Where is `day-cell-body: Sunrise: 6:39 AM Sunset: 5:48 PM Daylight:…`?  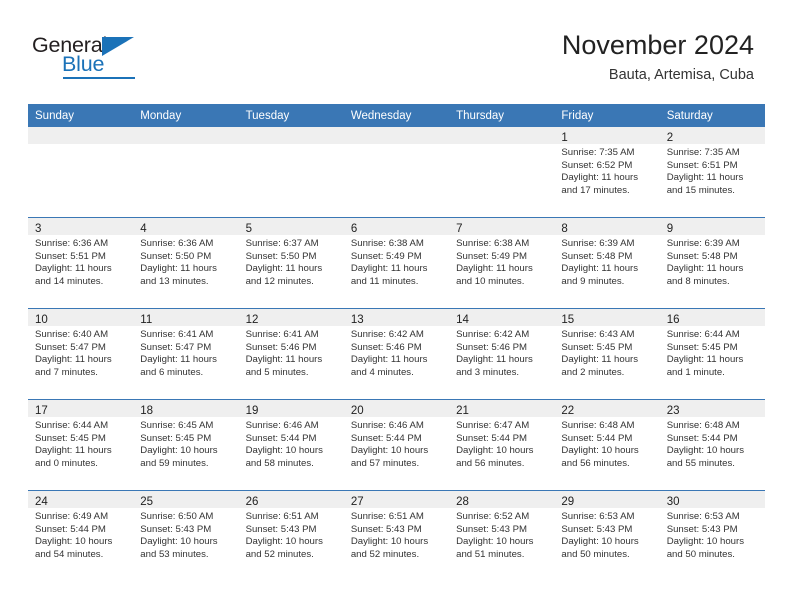
day-cell-body: Sunrise: 6:39 AM Sunset: 5:48 PM Daylight:… is located at coordinates (606, 261).